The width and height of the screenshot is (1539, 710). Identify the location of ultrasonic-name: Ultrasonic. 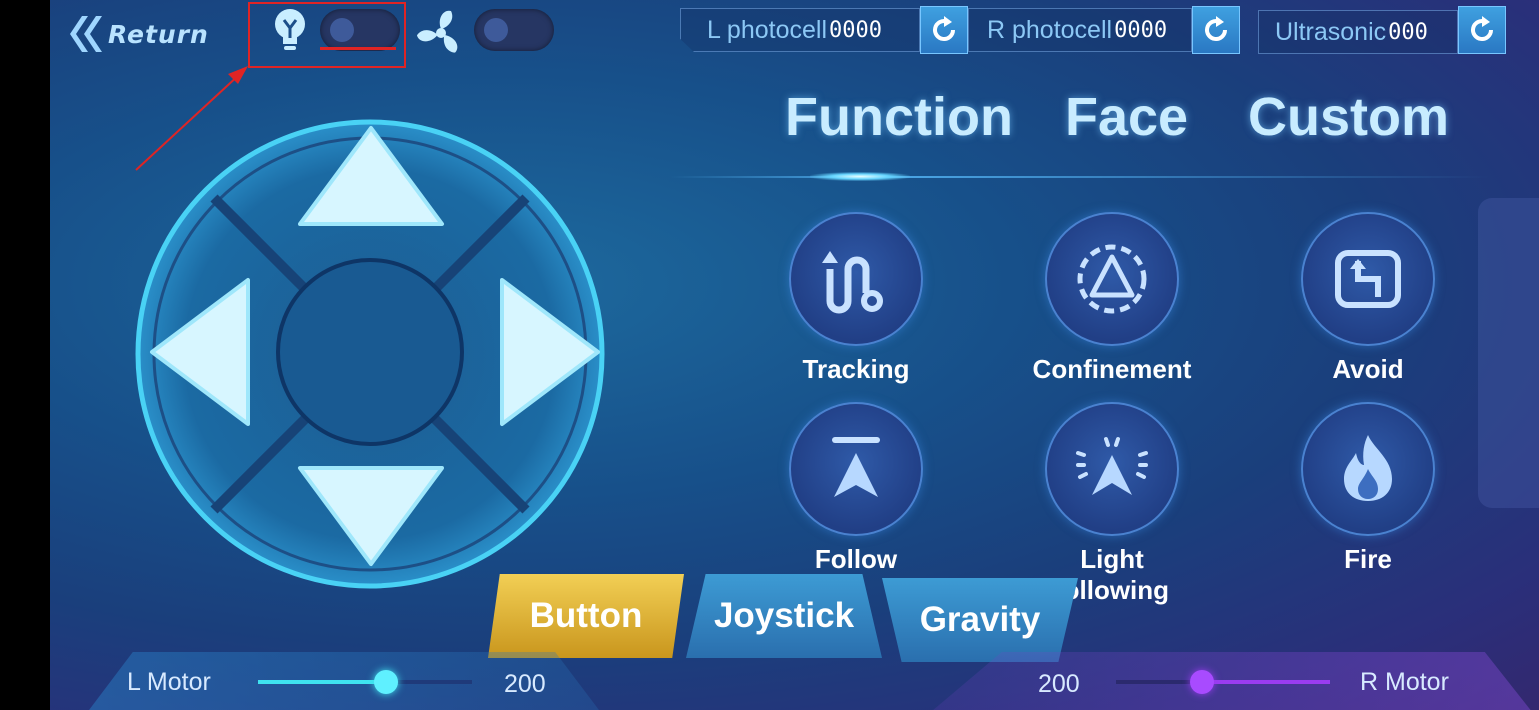
(1331, 31).